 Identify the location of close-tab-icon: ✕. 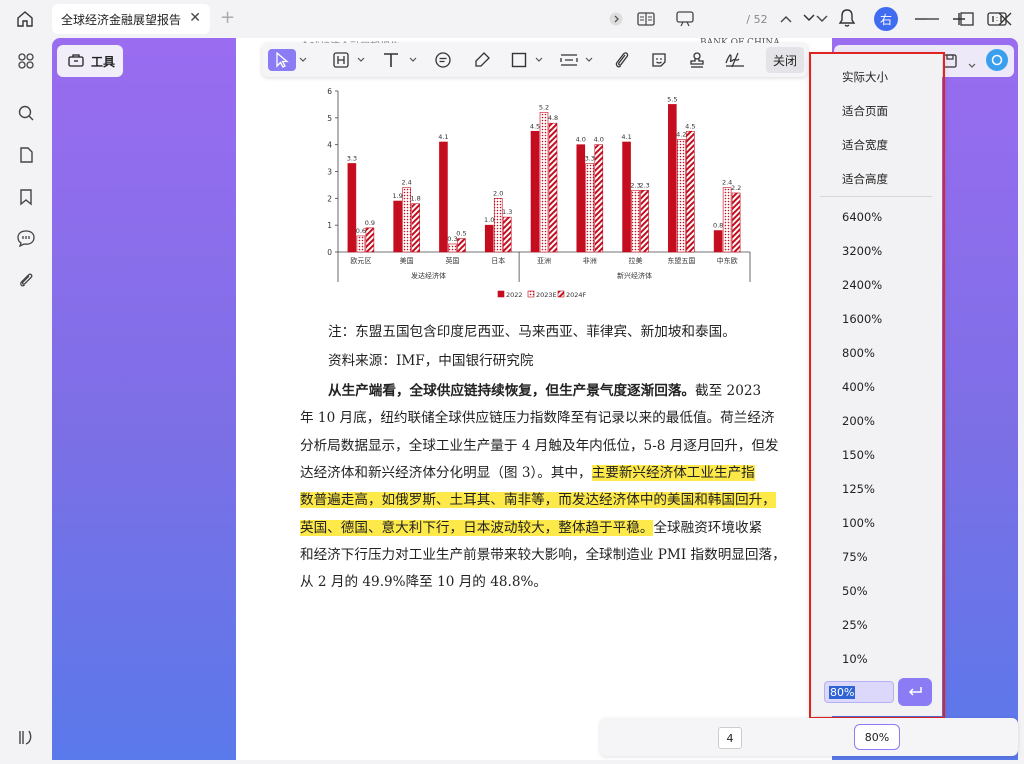
(195, 18).